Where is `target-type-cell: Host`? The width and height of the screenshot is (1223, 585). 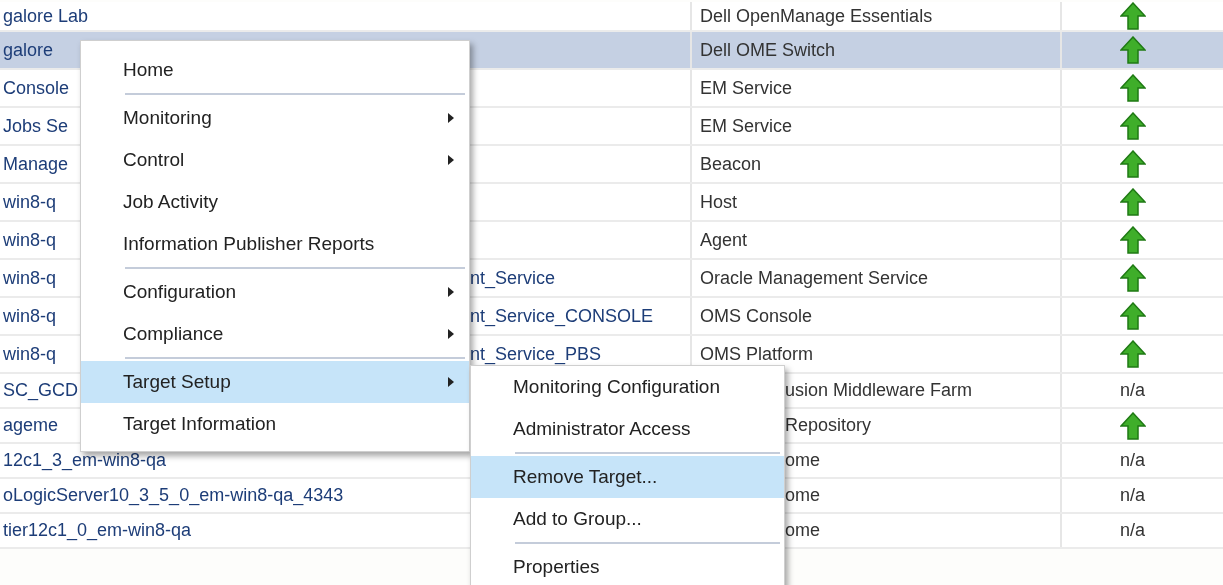 target-type-cell: Host is located at coordinates (875, 202).